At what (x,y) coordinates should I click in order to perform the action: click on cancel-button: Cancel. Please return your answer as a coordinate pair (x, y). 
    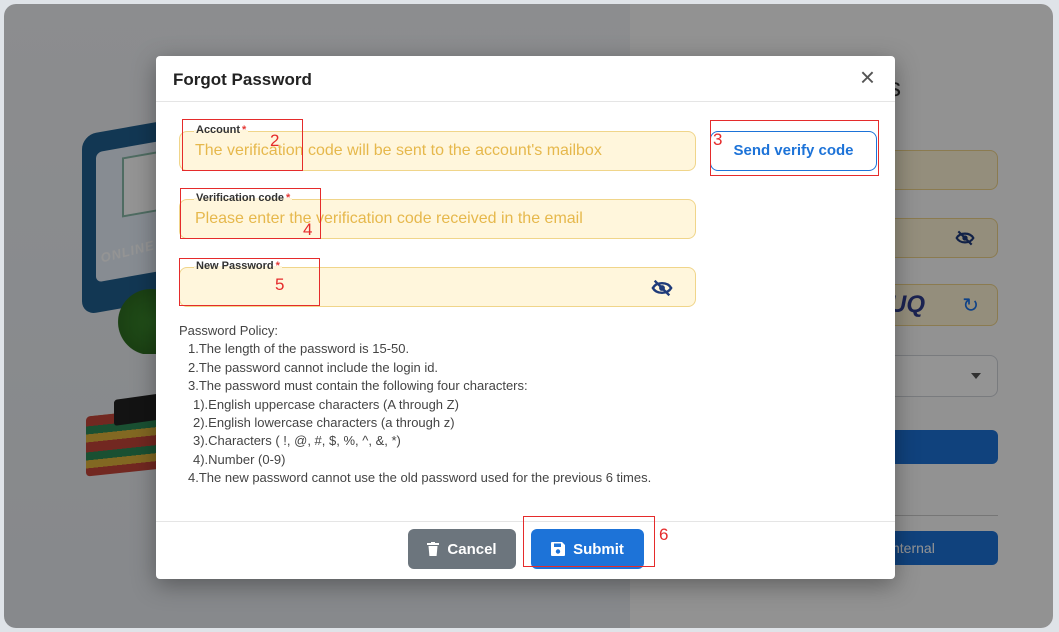
    Looking at the image, I should click on (462, 549).